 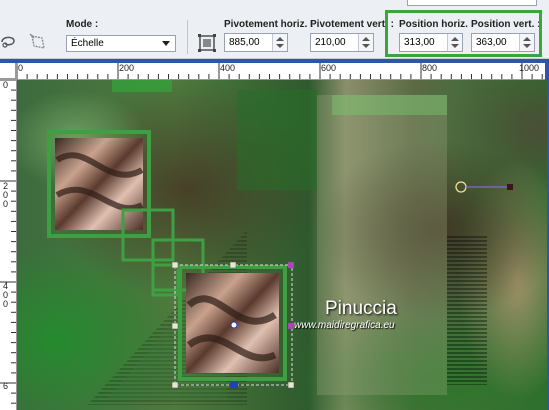 What do you see at coordinates (329, 68) in the screenshot?
I see `ruler-label: 600` at bounding box center [329, 68].